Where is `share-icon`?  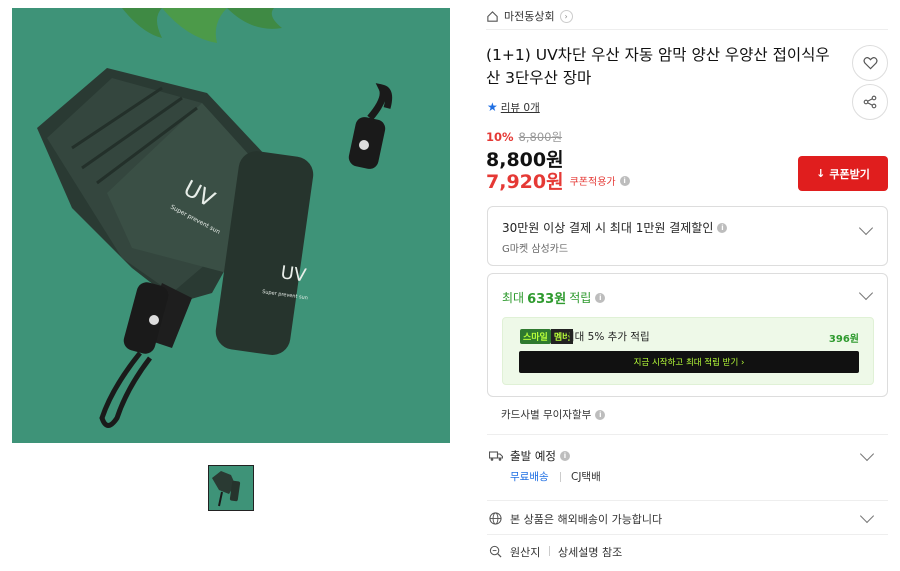 share-icon is located at coordinates (870, 102).